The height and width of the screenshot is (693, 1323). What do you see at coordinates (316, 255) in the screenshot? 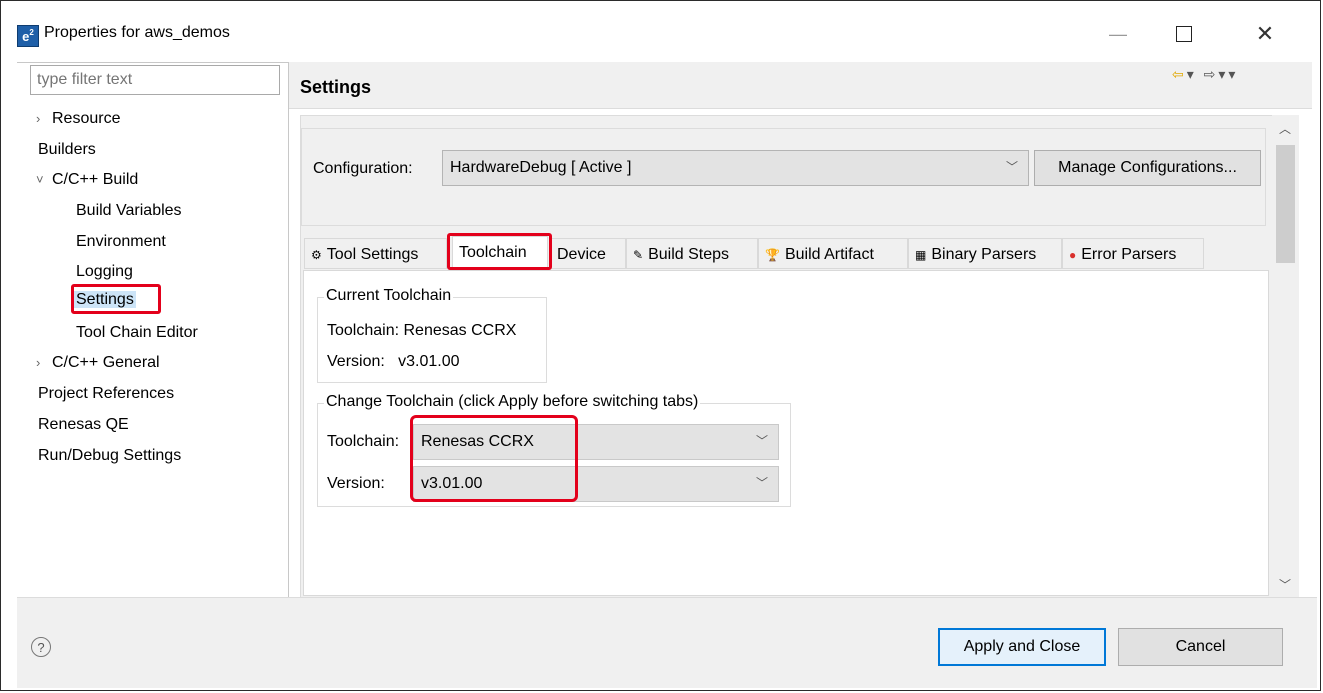
I see `tool-settings-icon: ⚙` at bounding box center [316, 255].